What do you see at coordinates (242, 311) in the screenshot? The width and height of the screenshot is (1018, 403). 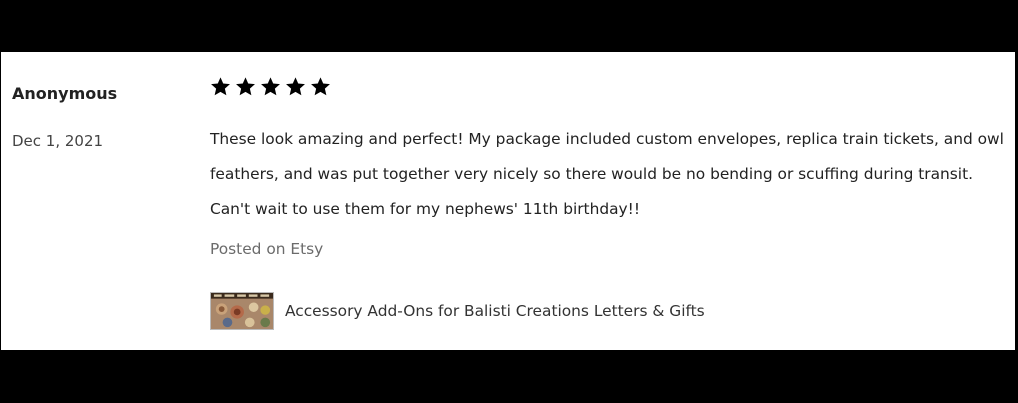 I see `product-thumbnail-image` at bounding box center [242, 311].